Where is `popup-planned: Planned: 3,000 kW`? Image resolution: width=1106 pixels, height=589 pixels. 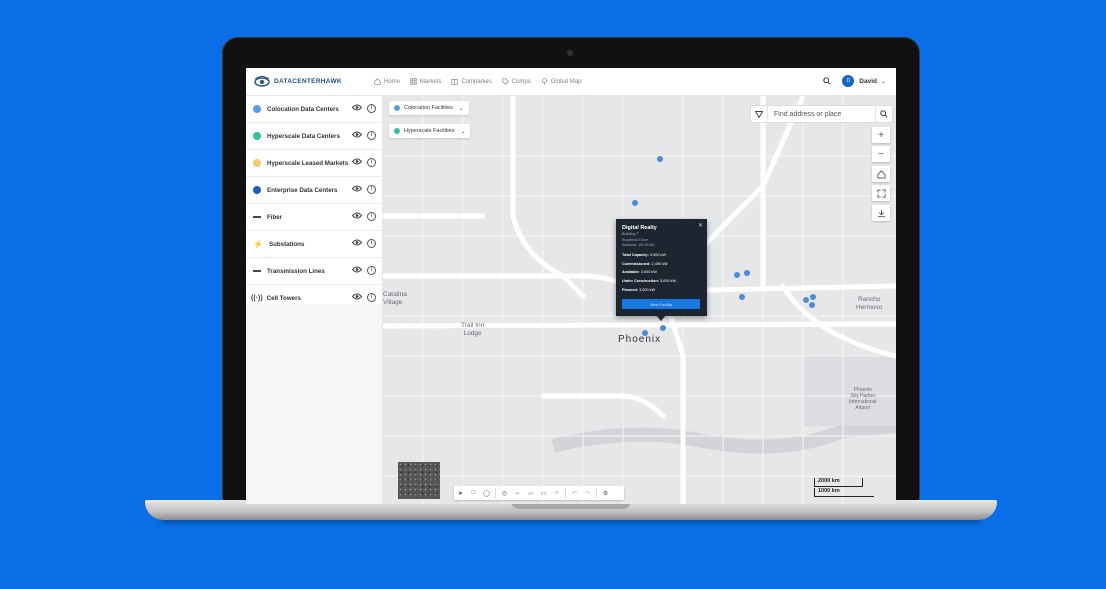 popup-planned: Planned: 3,000 kW is located at coordinates (638, 290).